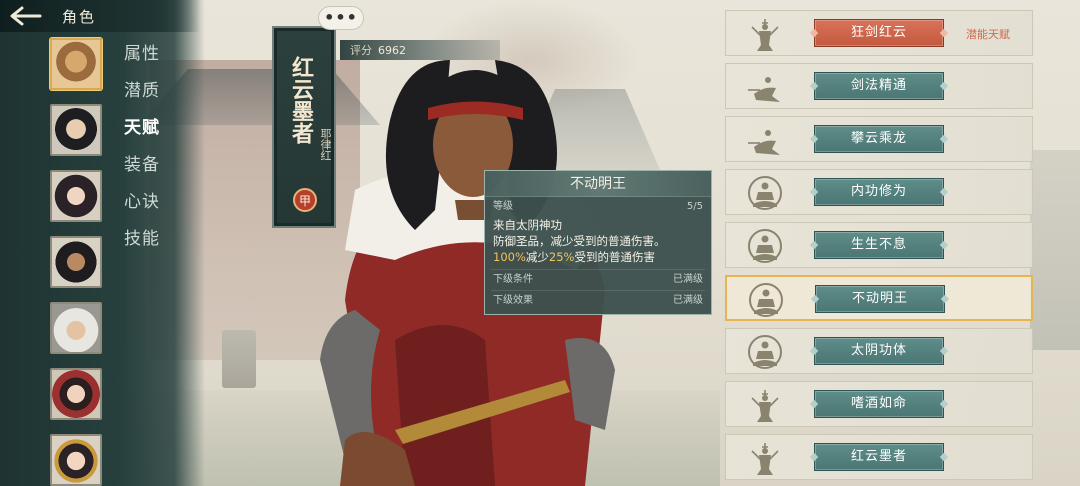  I want to click on tooltip-next-effect-label: 下级效果, so click(513, 300).